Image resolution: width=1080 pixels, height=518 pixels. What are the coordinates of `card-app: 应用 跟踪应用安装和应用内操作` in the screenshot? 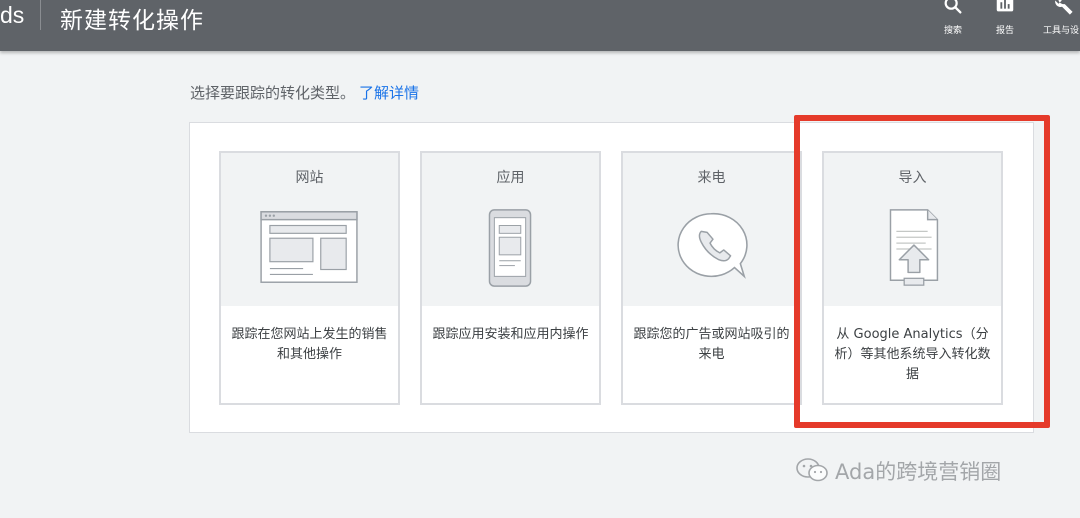 It's located at (510, 278).